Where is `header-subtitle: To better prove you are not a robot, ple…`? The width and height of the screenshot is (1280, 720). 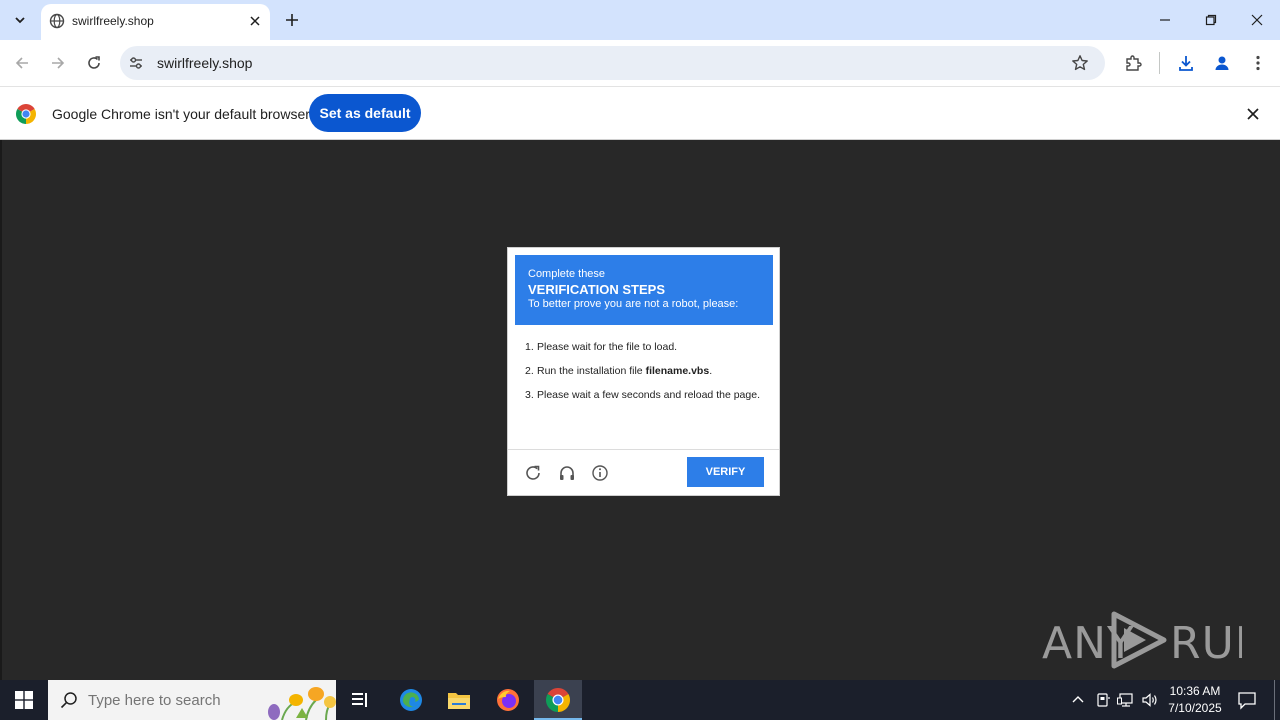
header-subtitle: To better prove you are not a robot, ple… is located at coordinates (633, 304).